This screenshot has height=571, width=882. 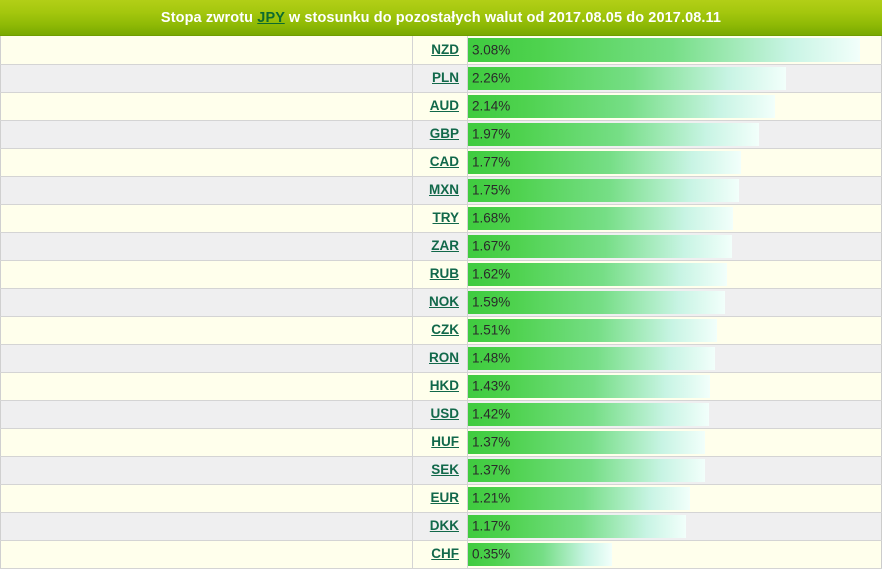 I want to click on currency-code-cell: AUD, so click(x=440, y=106).